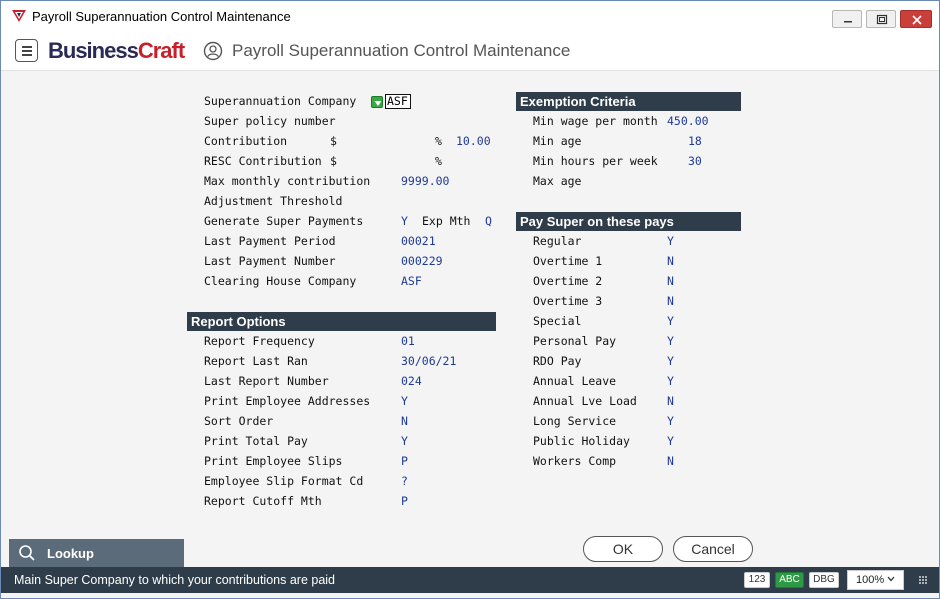 This screenshot has height=599, width=940. I want to click on generate-super-payments-label: Generate Super Payments, so click(284, 221).